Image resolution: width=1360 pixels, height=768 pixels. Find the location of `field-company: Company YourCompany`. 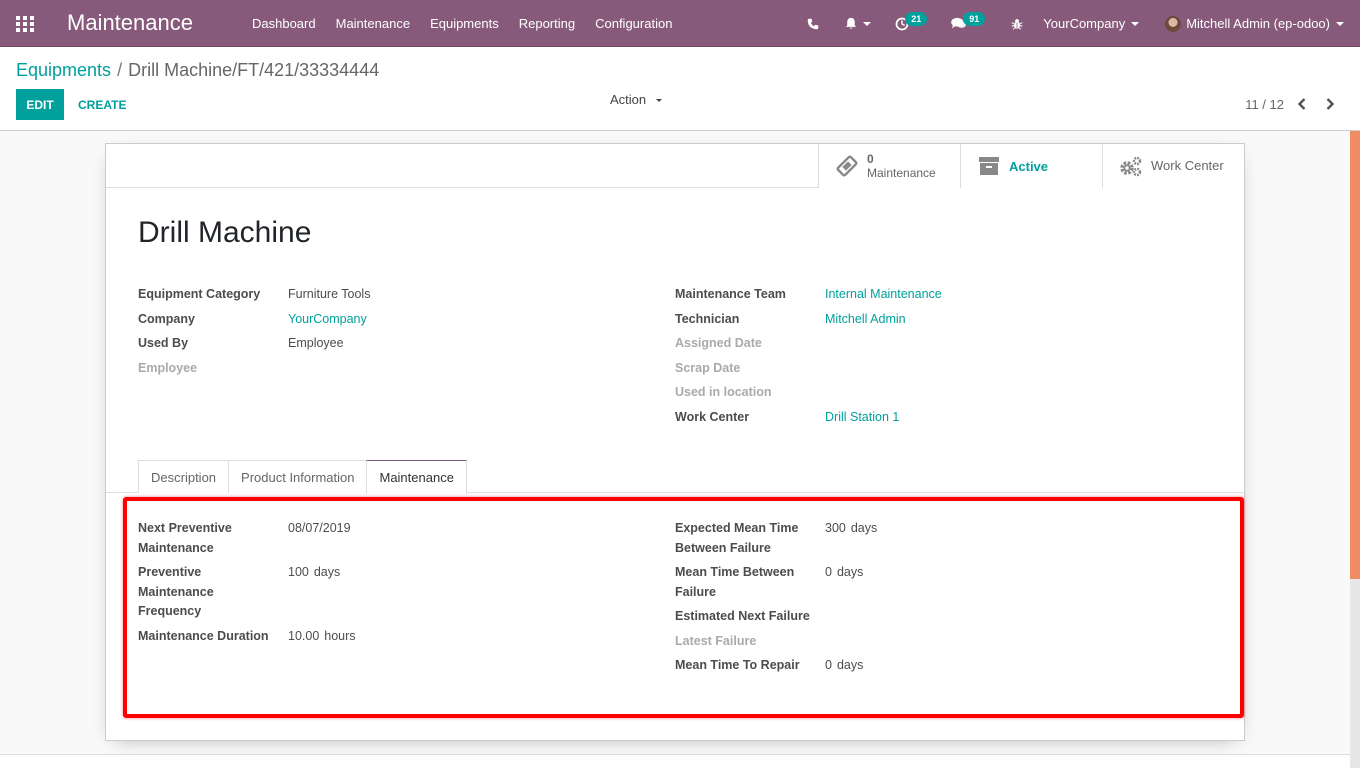

field-company: Company YourCompany is located at coordinates (254, 321).